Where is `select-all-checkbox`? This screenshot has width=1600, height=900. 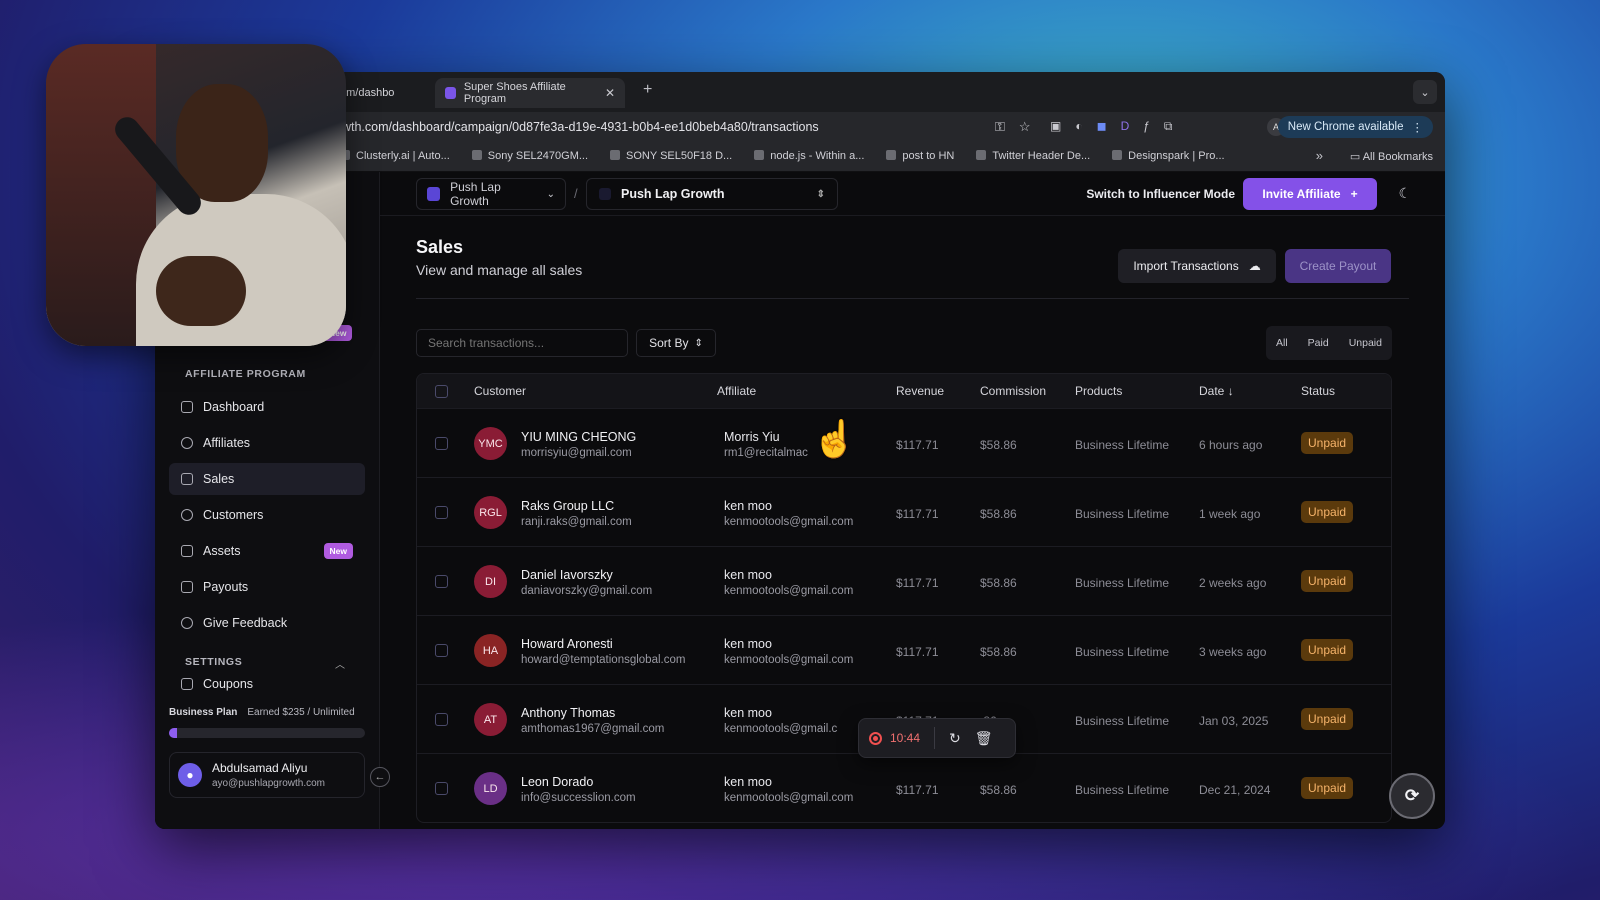 select-all-checkbox is located at coordinates (441, 391).